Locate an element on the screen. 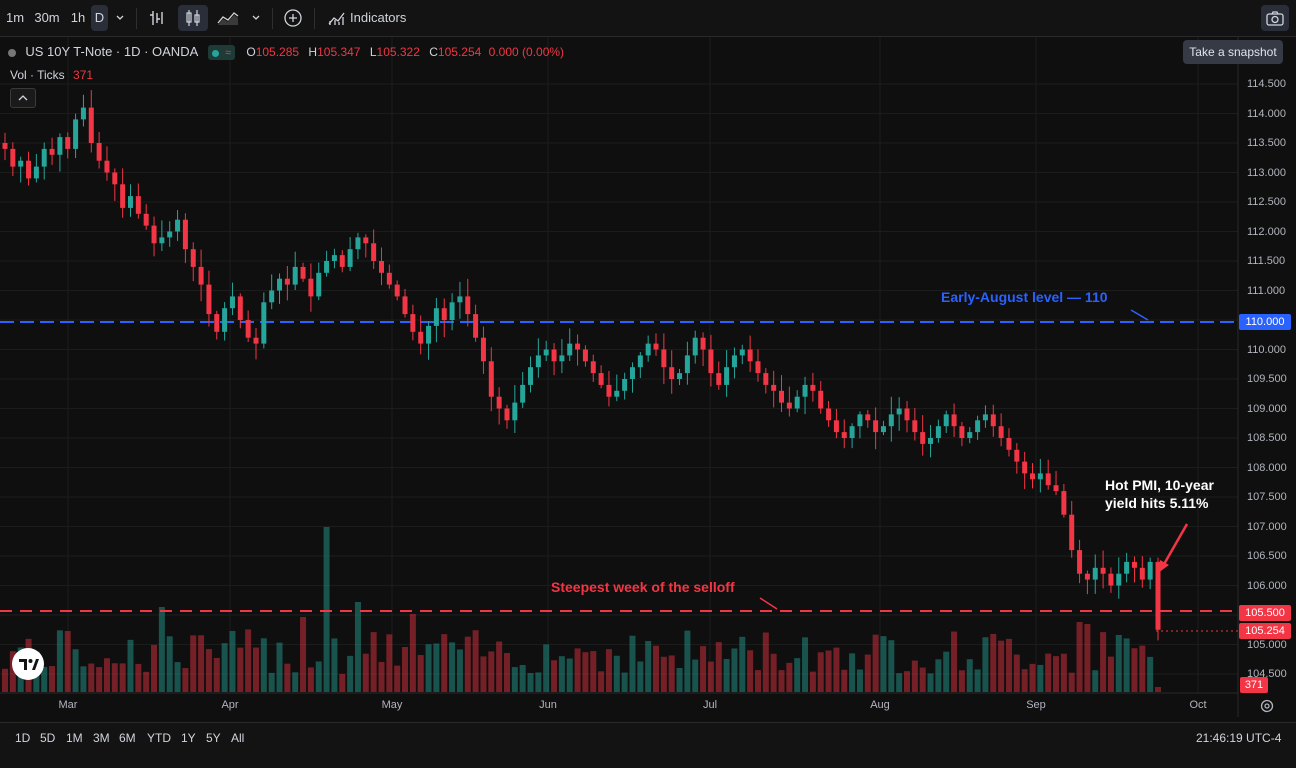 This screenshot has width=1296, height=768. price-tick-label: 107.500 is located at coordinates (1267, 497).